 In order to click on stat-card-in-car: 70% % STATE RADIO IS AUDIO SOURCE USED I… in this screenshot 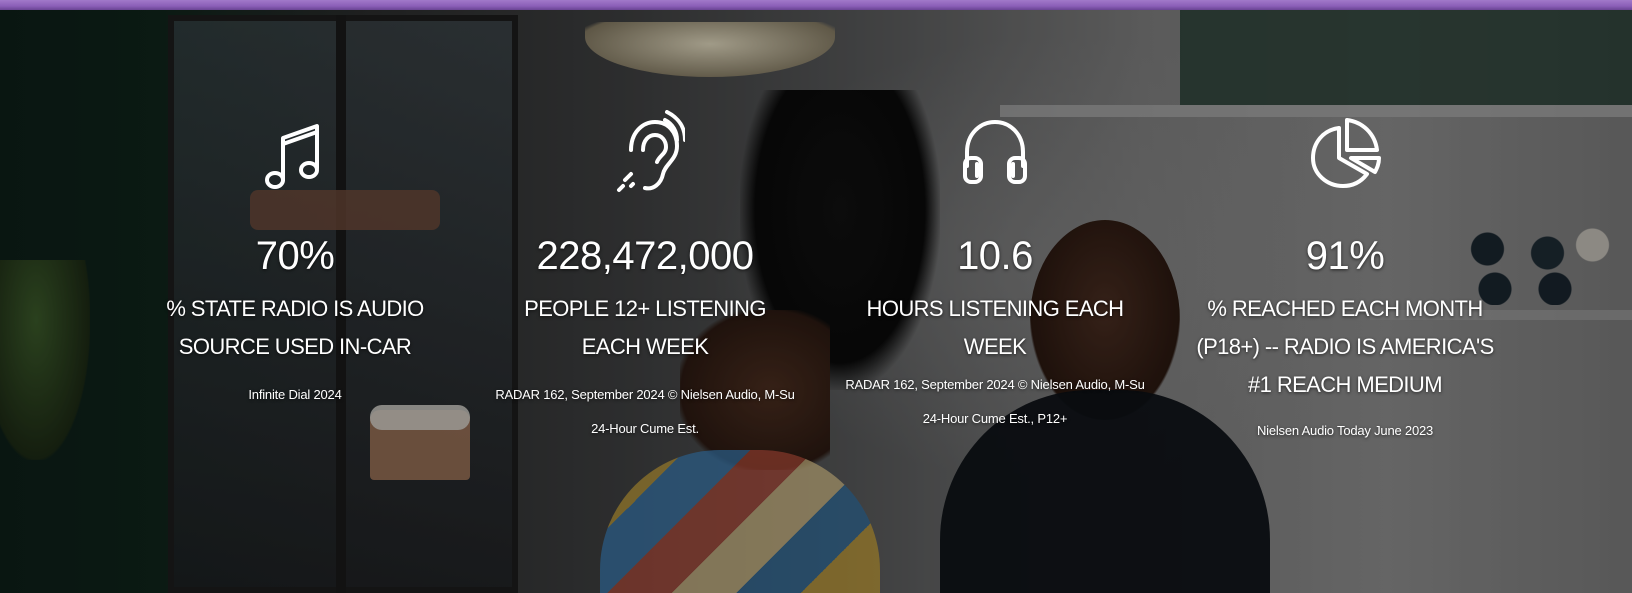, I will do `click(295, 261)`.